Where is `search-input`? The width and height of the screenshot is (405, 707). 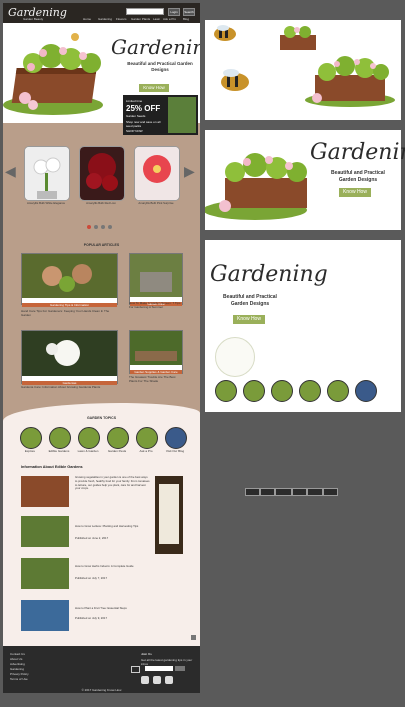 search-input is located at coordinates (145, 11).